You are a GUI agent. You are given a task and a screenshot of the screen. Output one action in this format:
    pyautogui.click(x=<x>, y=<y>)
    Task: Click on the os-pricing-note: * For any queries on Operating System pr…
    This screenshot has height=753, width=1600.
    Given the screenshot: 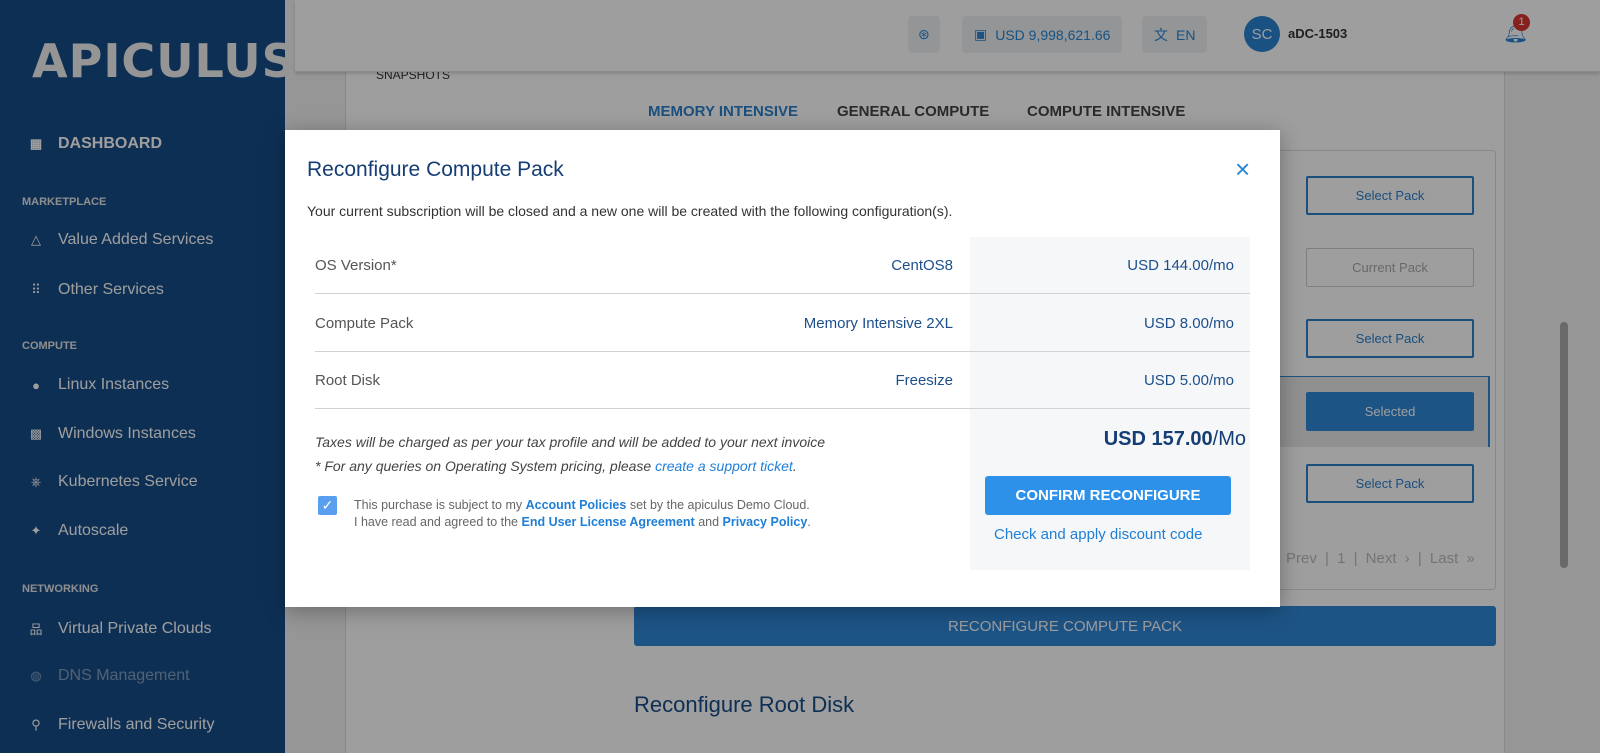 What is the action you would take?
    pyautogui.click(x=556, y=466)
    